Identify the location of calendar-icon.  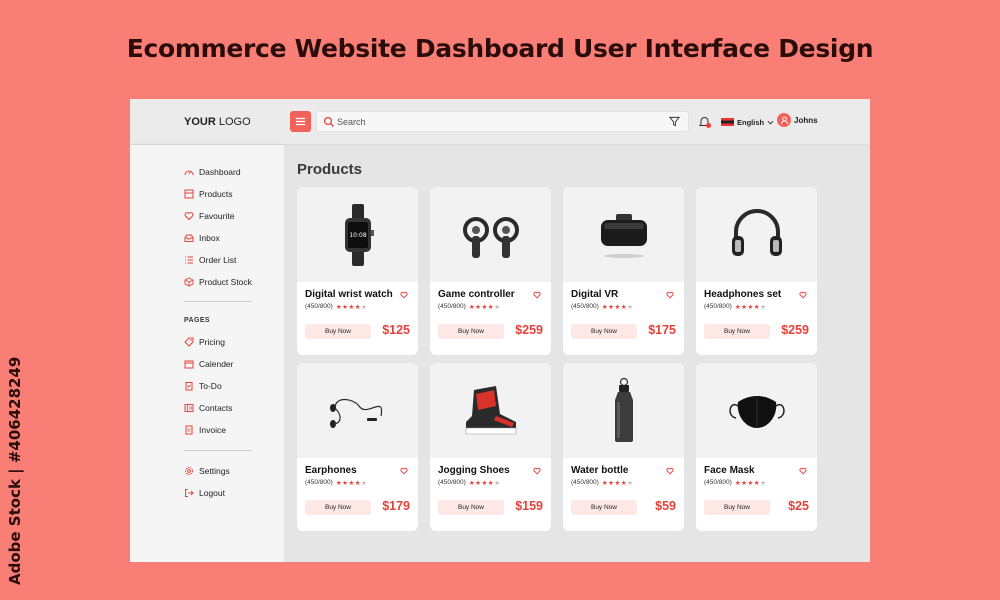
(189, 364).